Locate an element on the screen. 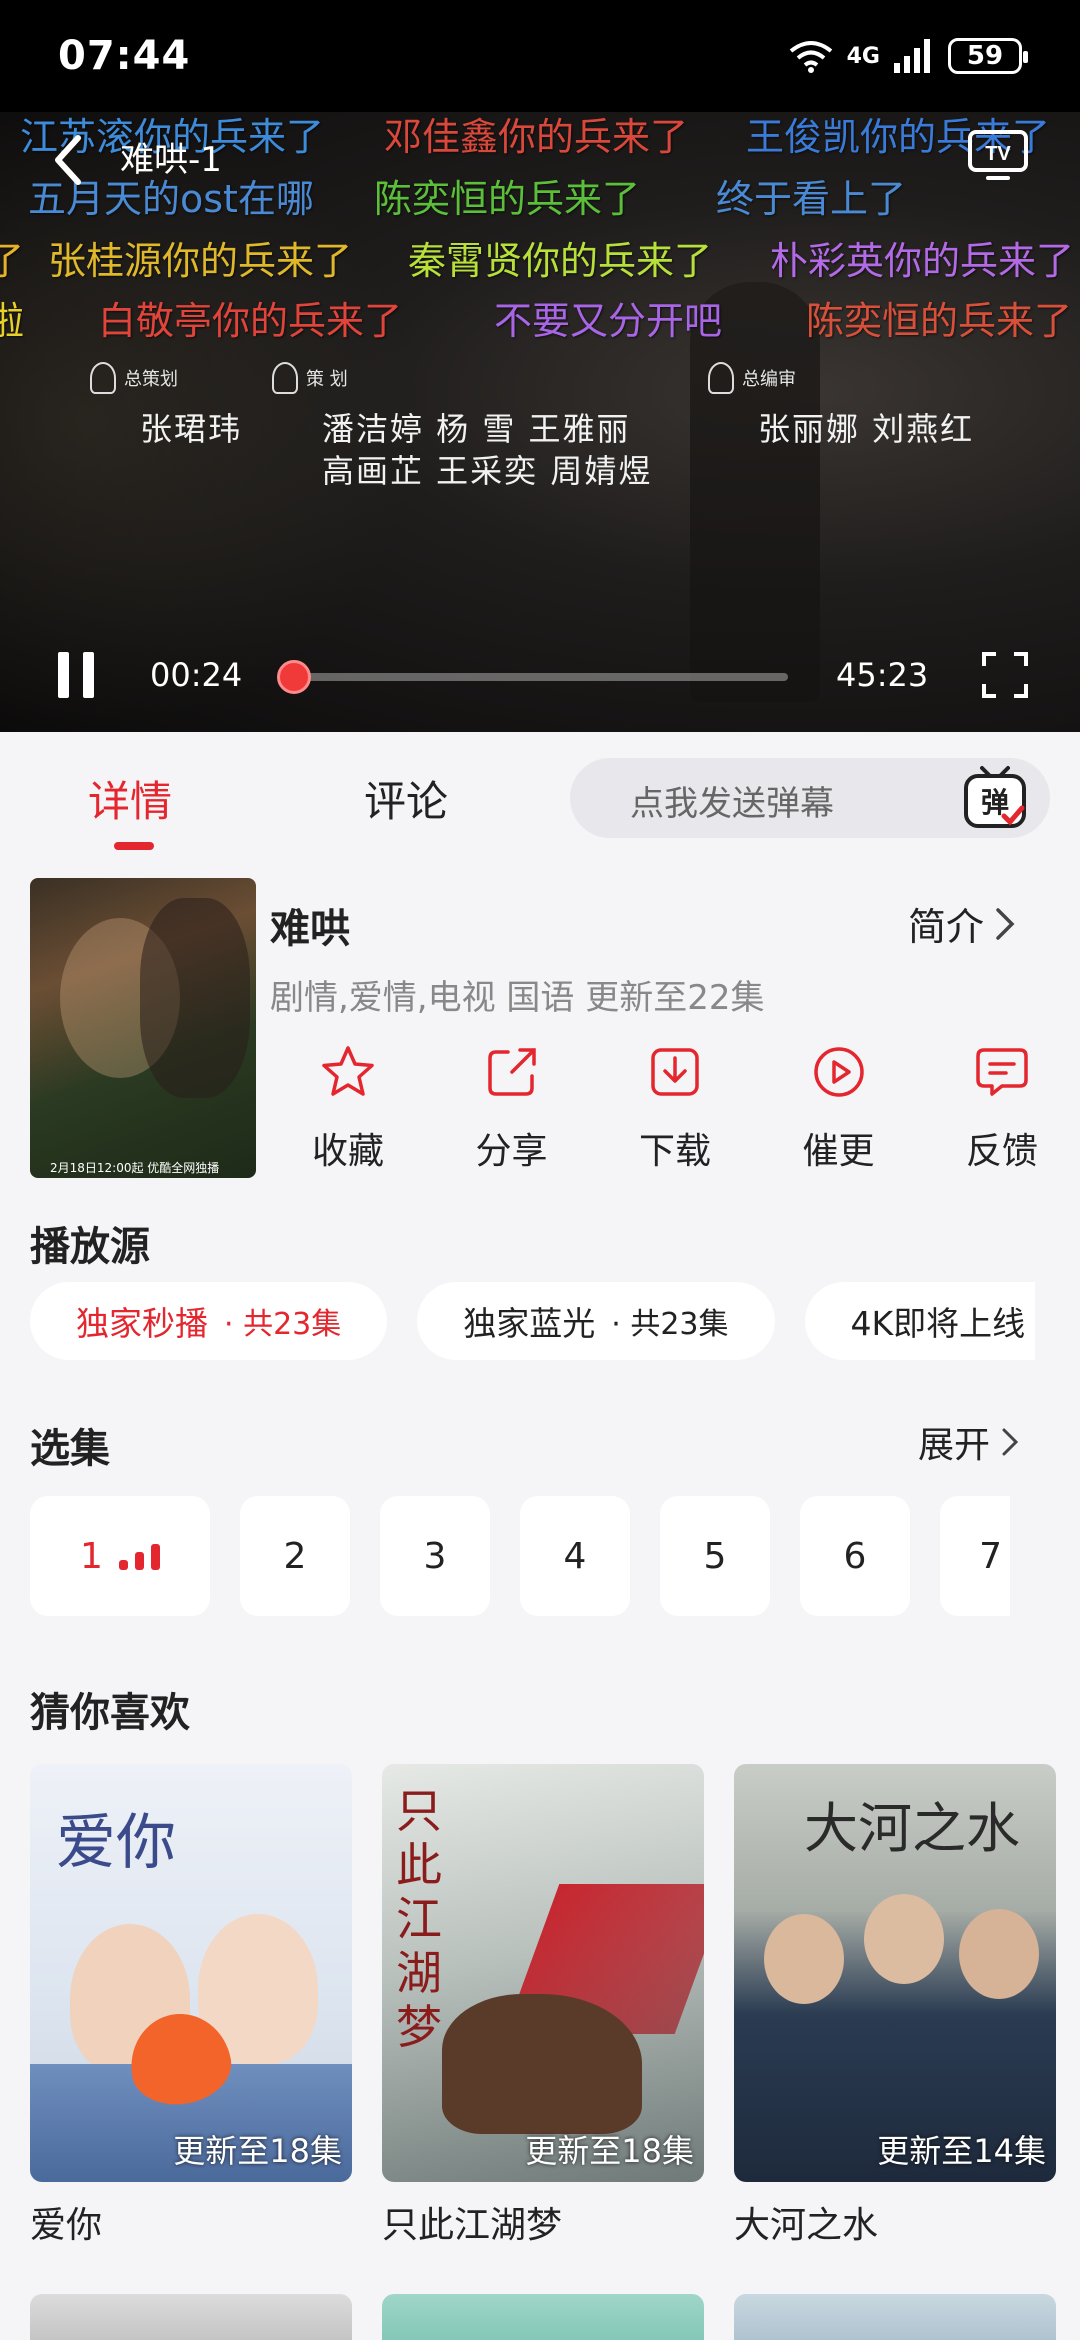  sources-title: 播放源 is located at coordinates (90, 1247).